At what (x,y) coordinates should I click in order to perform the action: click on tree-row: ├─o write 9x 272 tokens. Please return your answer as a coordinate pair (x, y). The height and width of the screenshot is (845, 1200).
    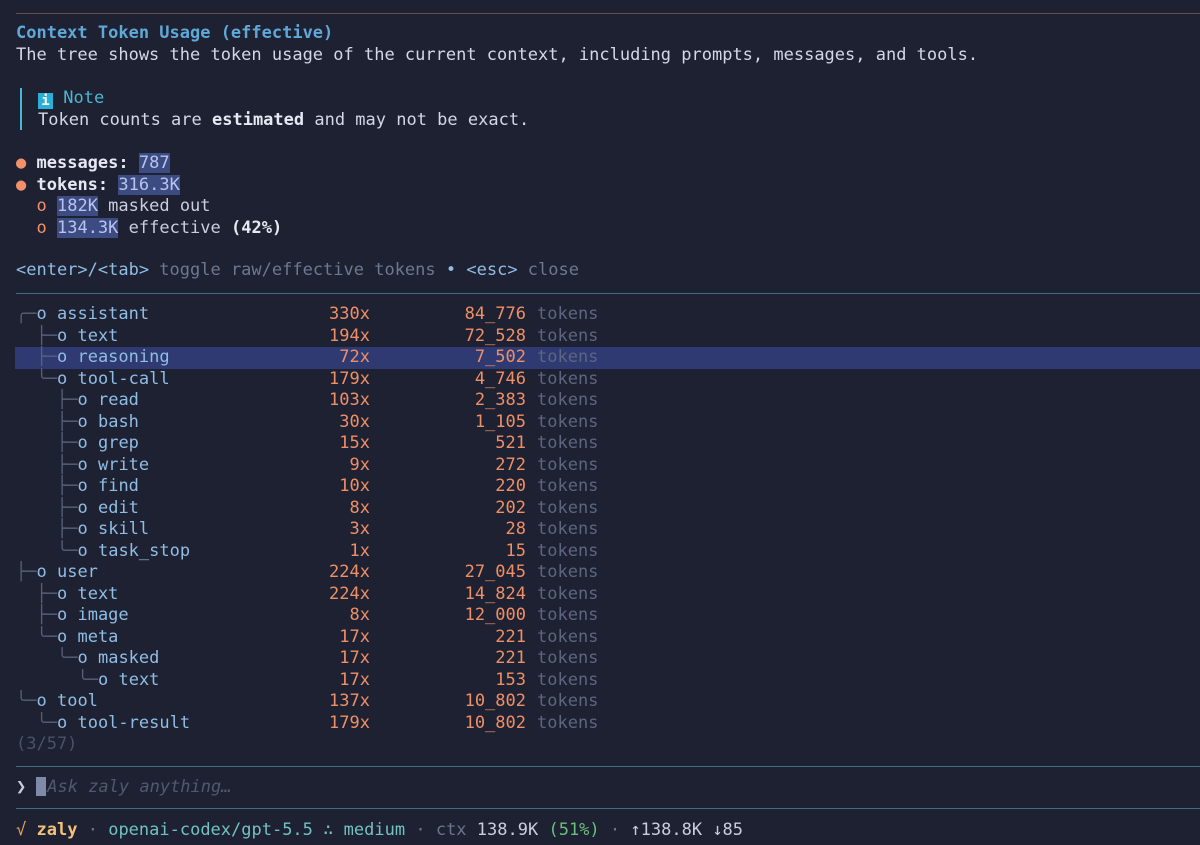
    Looking at the image, I should click on (600, 466).